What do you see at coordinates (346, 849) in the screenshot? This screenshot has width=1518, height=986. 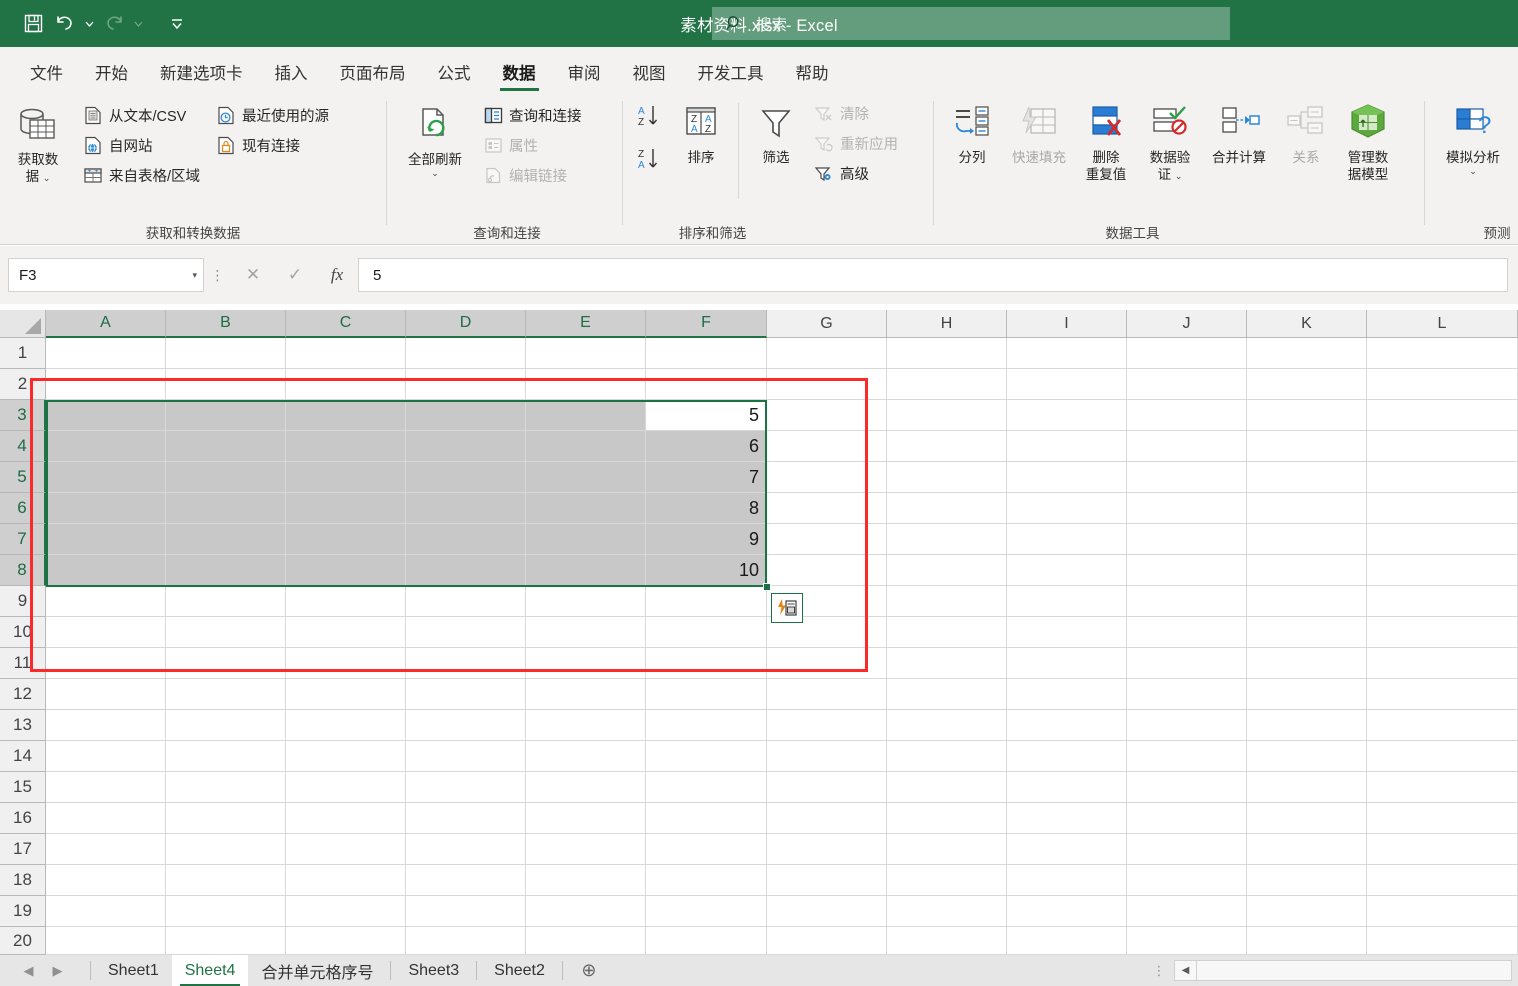 I see `cell-C17` at bounding box center [346, 849].